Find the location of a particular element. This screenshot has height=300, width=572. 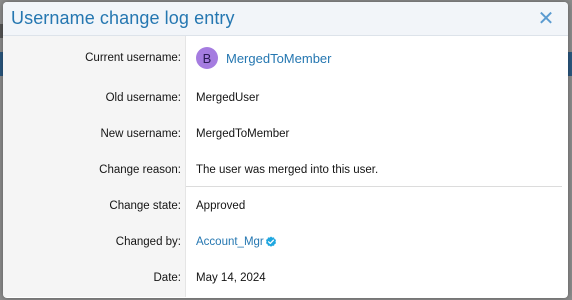

row-changed-by: Changed by: Account_Mgr is located at coordinates (285, 242).